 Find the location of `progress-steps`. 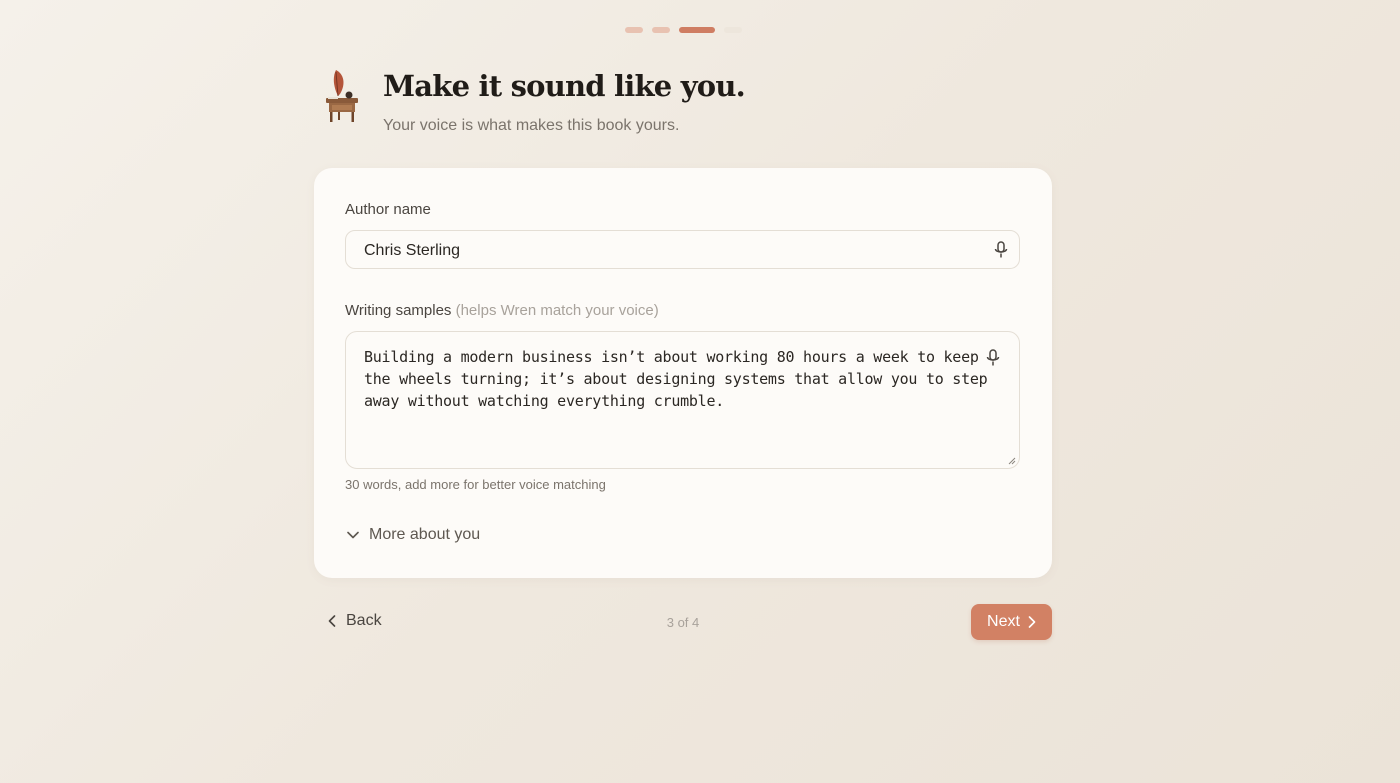

progress-steps is located at coordinates (683, 30).